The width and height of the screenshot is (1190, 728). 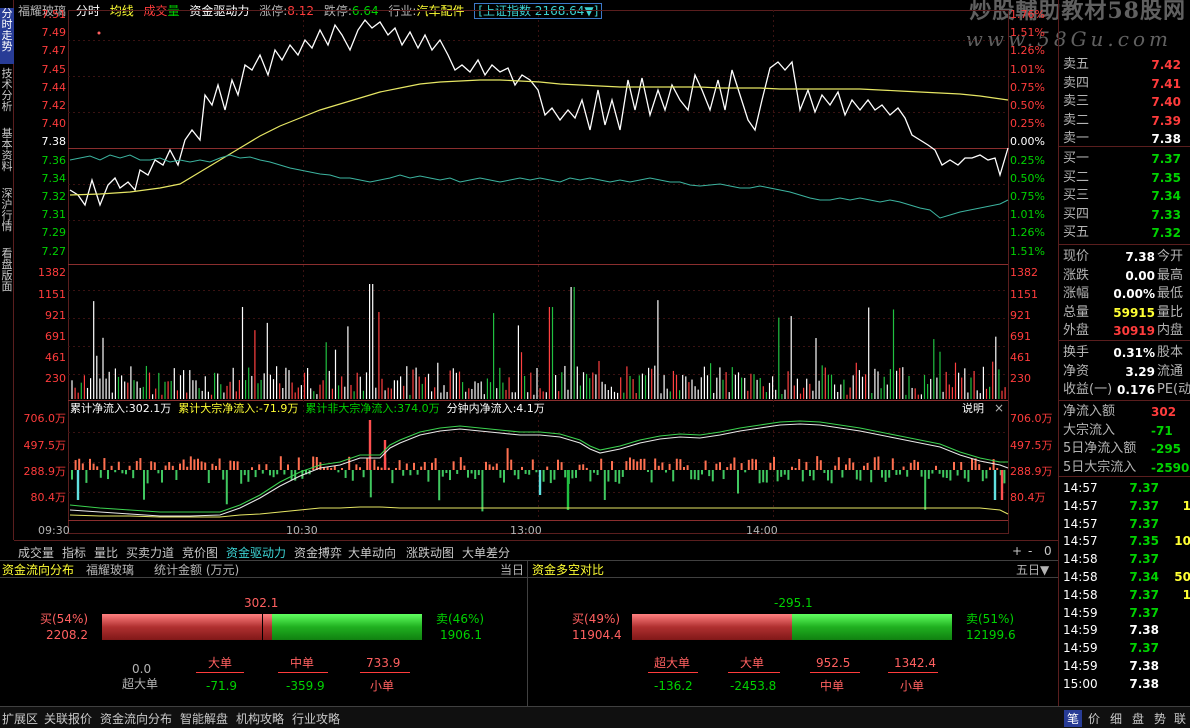 I want to click on ask-level-price: 7.42, so click(x=1156, y=65).